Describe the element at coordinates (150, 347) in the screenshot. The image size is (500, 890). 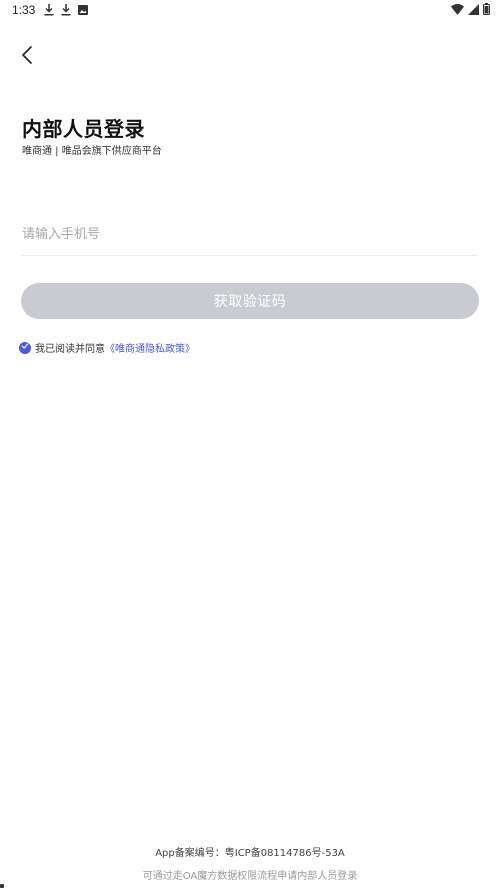
I see `privacy-policy-link: 《唯商通隐私政策》` at that location.